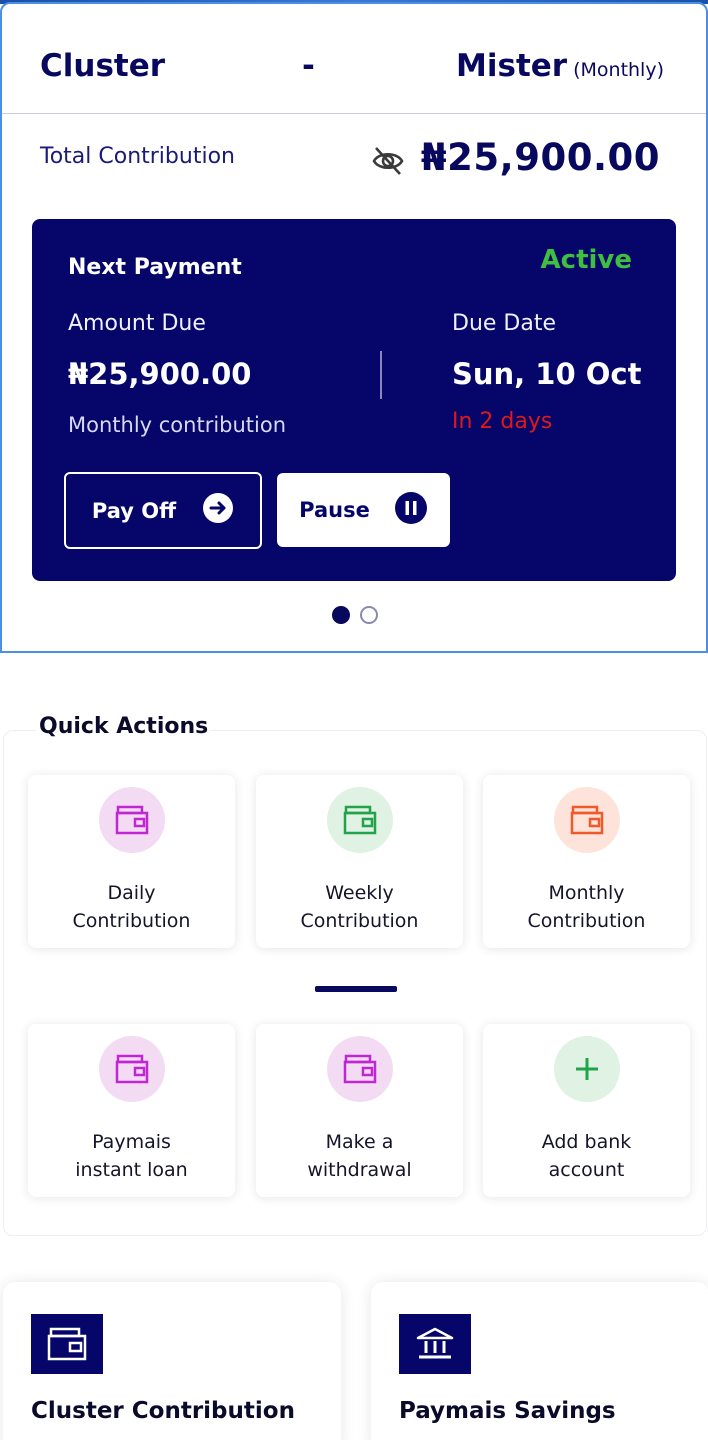 The image size is (708, 1440). What do you see at coordinates (359, 861) in the screenshot?
I see `weekly-contribution-tile: Weekly Contribution` at bounding box center [359, 861].